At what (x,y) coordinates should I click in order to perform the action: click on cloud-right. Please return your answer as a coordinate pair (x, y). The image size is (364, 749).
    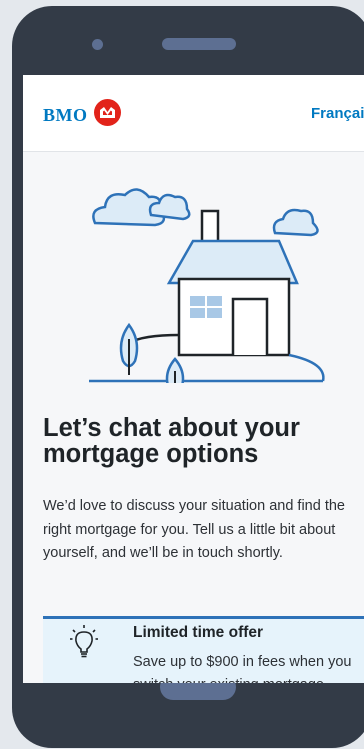
    Looking at the image, I should click on (295, 222).